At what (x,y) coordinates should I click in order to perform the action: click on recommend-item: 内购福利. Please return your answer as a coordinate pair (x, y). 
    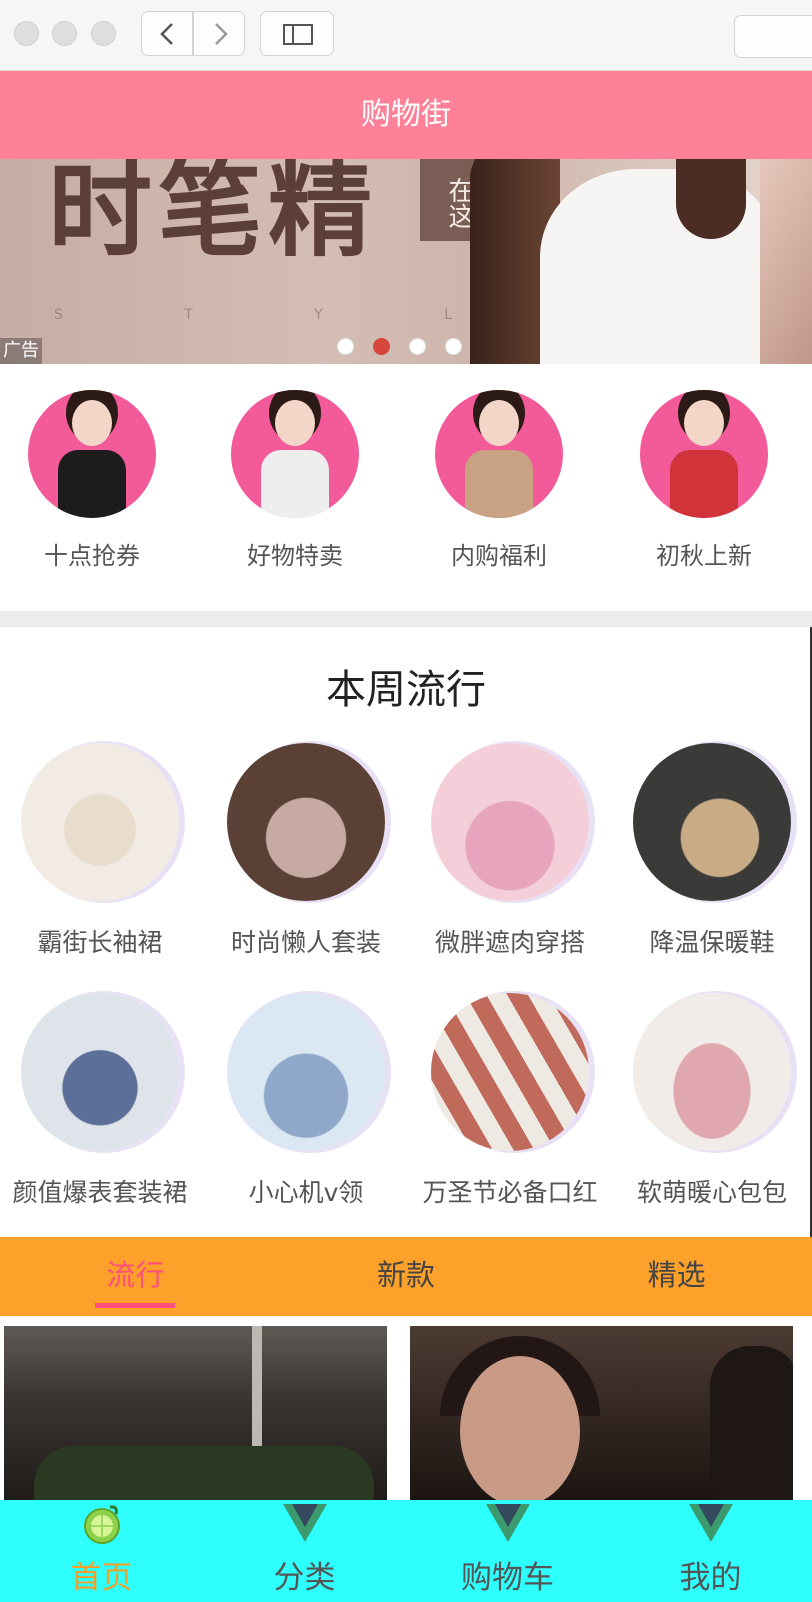
    Looking at the image, I should click on (499, 480).